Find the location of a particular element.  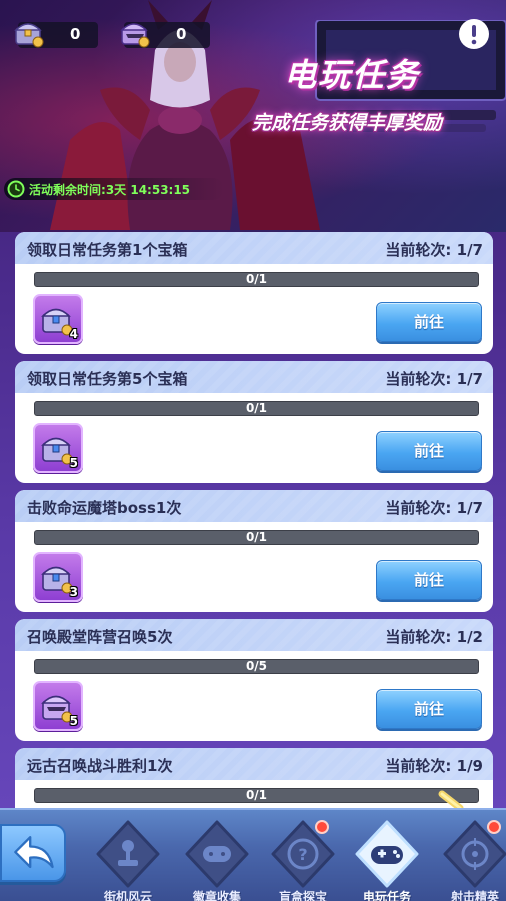

back-button is located at coordinates (33, 853).